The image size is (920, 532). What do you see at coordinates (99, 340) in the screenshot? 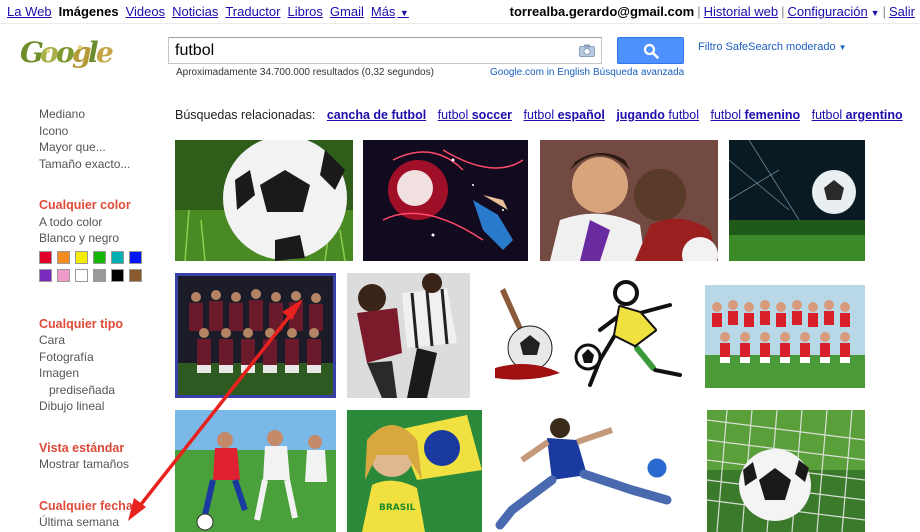
I see `type-face: Cara` at bounding box center [99, 340].